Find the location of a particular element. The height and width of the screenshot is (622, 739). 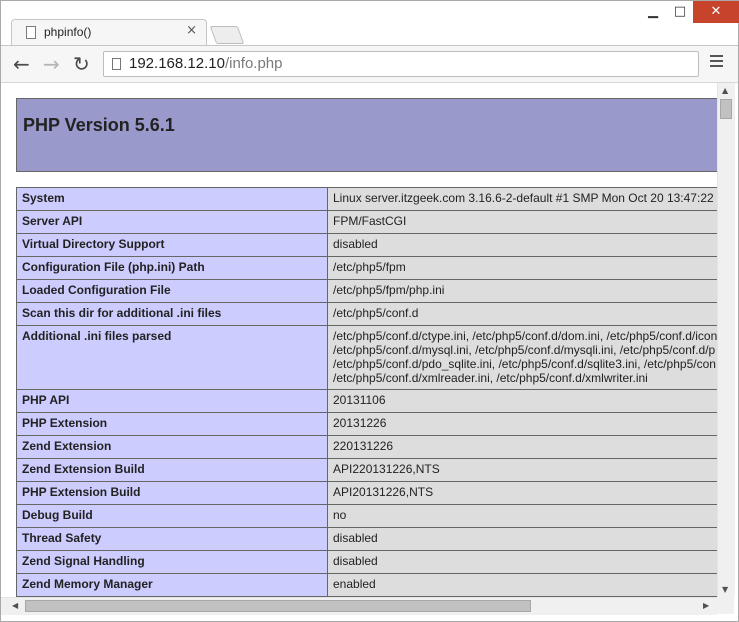

scroll-down-arrow-icon: ▼ is located at coordinates (725, 589).